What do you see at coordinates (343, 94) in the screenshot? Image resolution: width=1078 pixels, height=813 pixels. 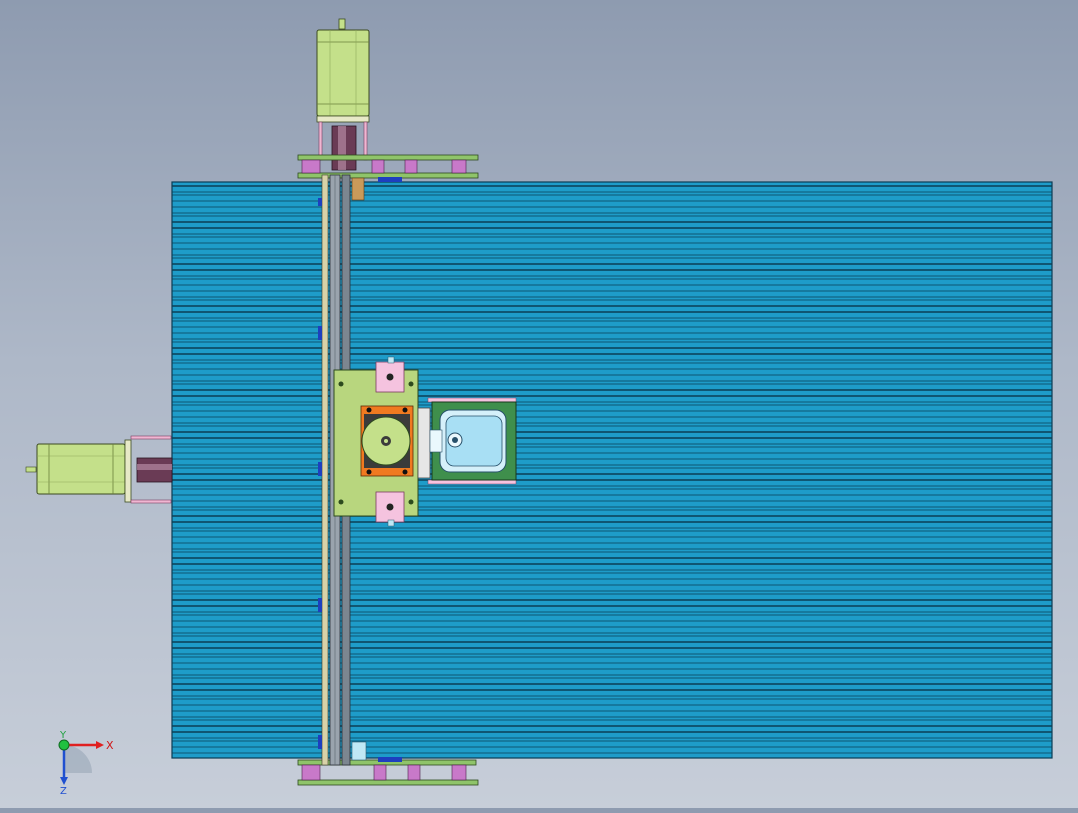 I see `y-axis-stepper-motor` at bounding box center [343, 94].